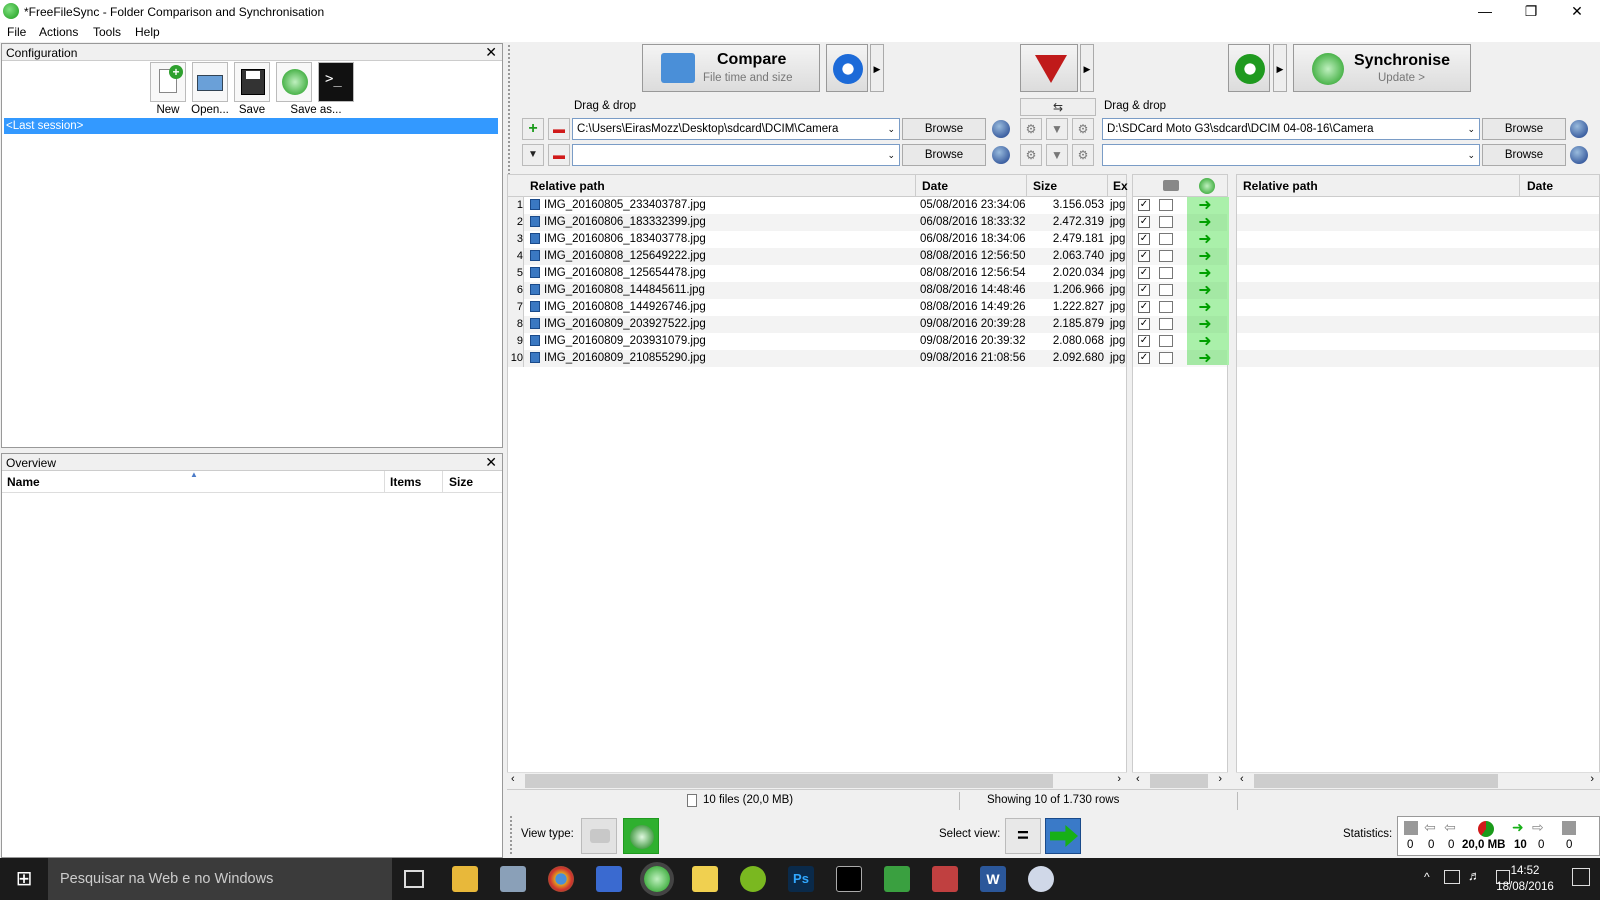 The image size is (1600, 900). I want to click on store-icon, so click(513, 879).